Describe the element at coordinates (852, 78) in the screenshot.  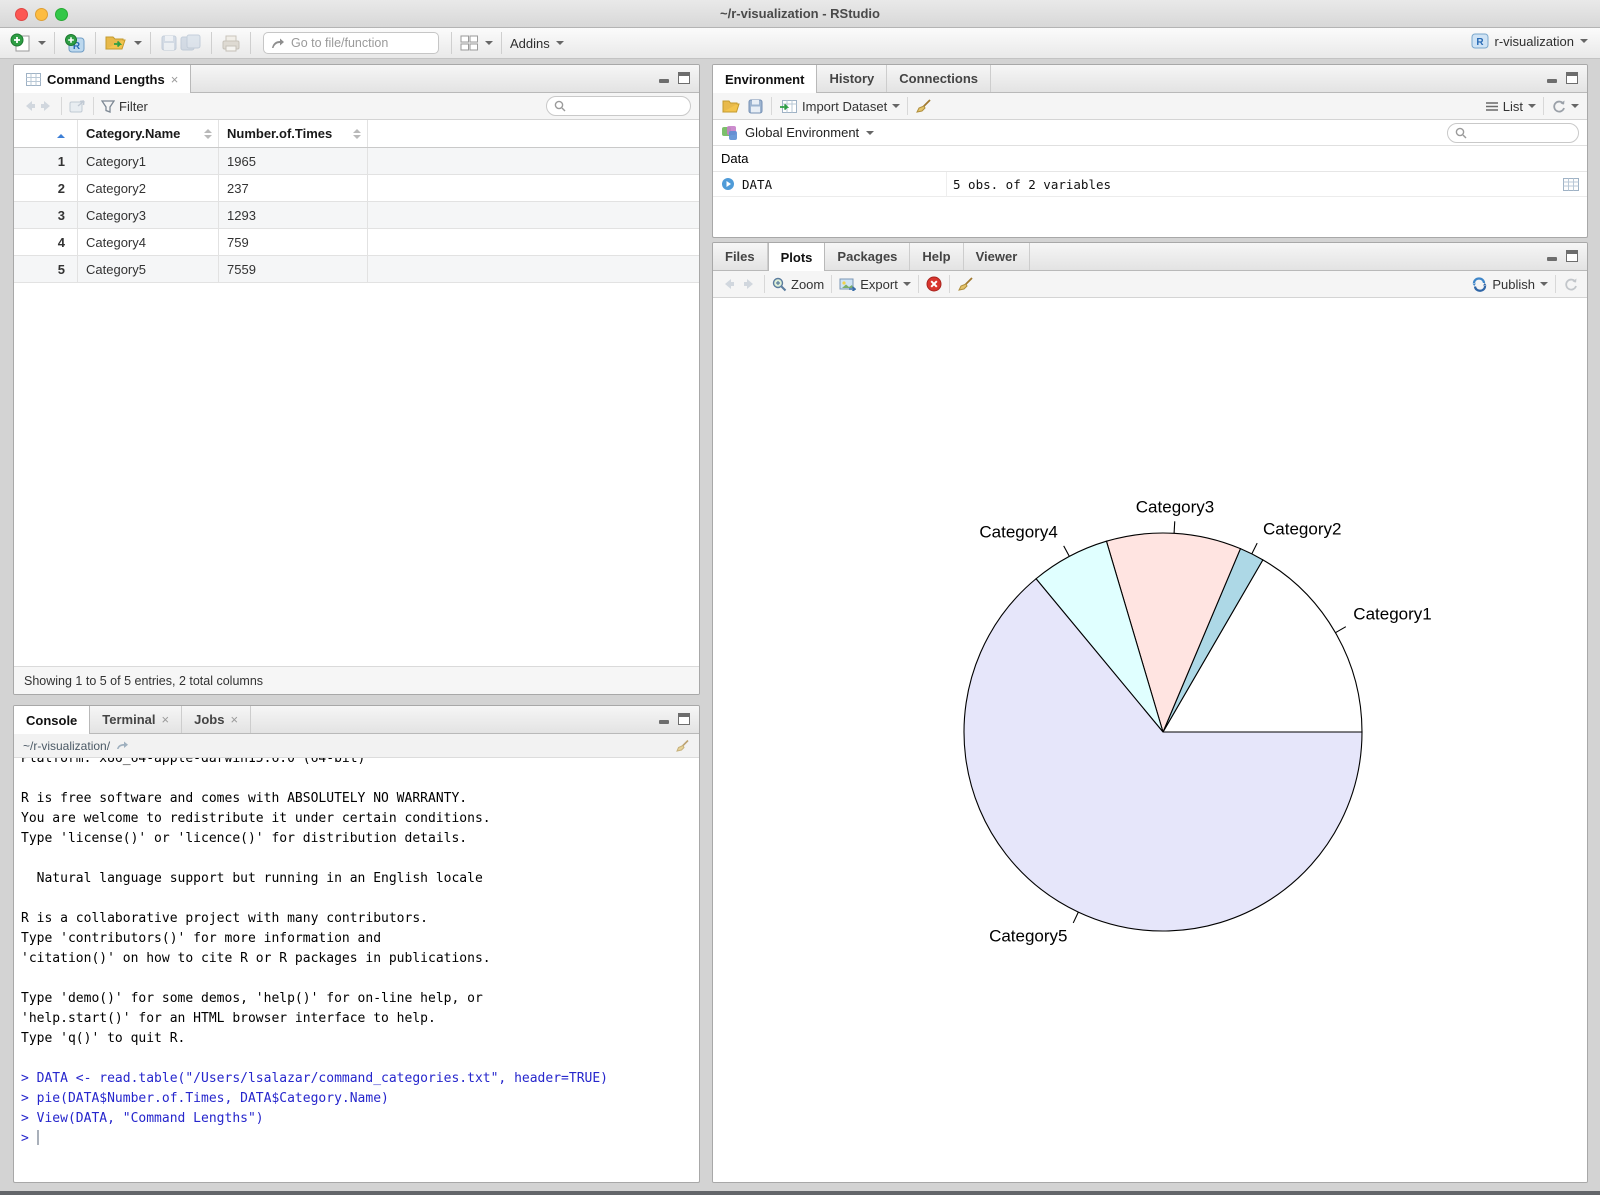
I see `tab-history: History` at that location.